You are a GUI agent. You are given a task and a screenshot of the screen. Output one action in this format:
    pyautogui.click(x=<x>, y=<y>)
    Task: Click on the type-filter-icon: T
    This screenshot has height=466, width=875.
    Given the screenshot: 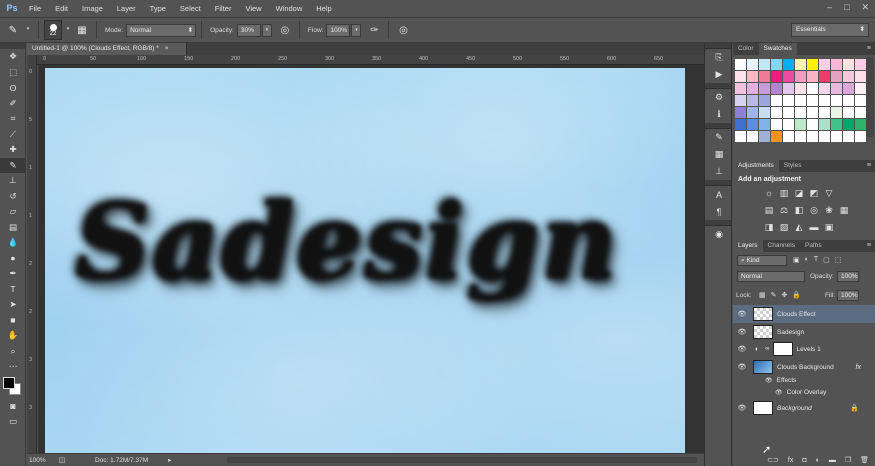 What is the action you would take?
    pyautogui.click(x=816, y=260)
    